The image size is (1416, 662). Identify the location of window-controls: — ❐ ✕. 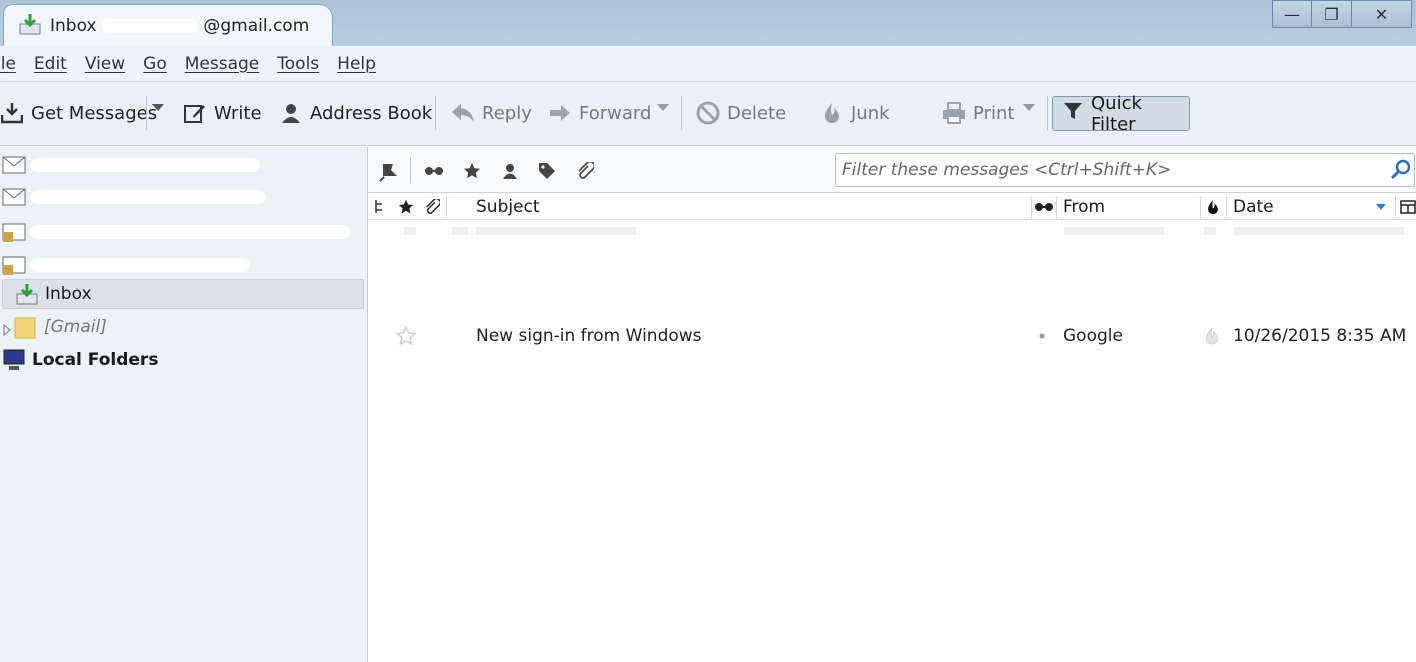
(1342, 14).